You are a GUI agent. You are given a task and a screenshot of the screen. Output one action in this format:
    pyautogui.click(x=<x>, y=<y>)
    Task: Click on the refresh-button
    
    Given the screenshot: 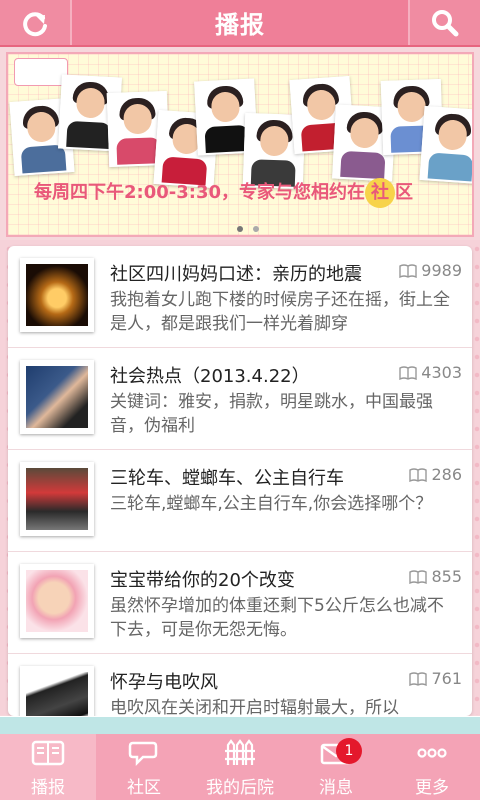 What is the action you would take?
    pyautogui.click(x=36, y=22)
    